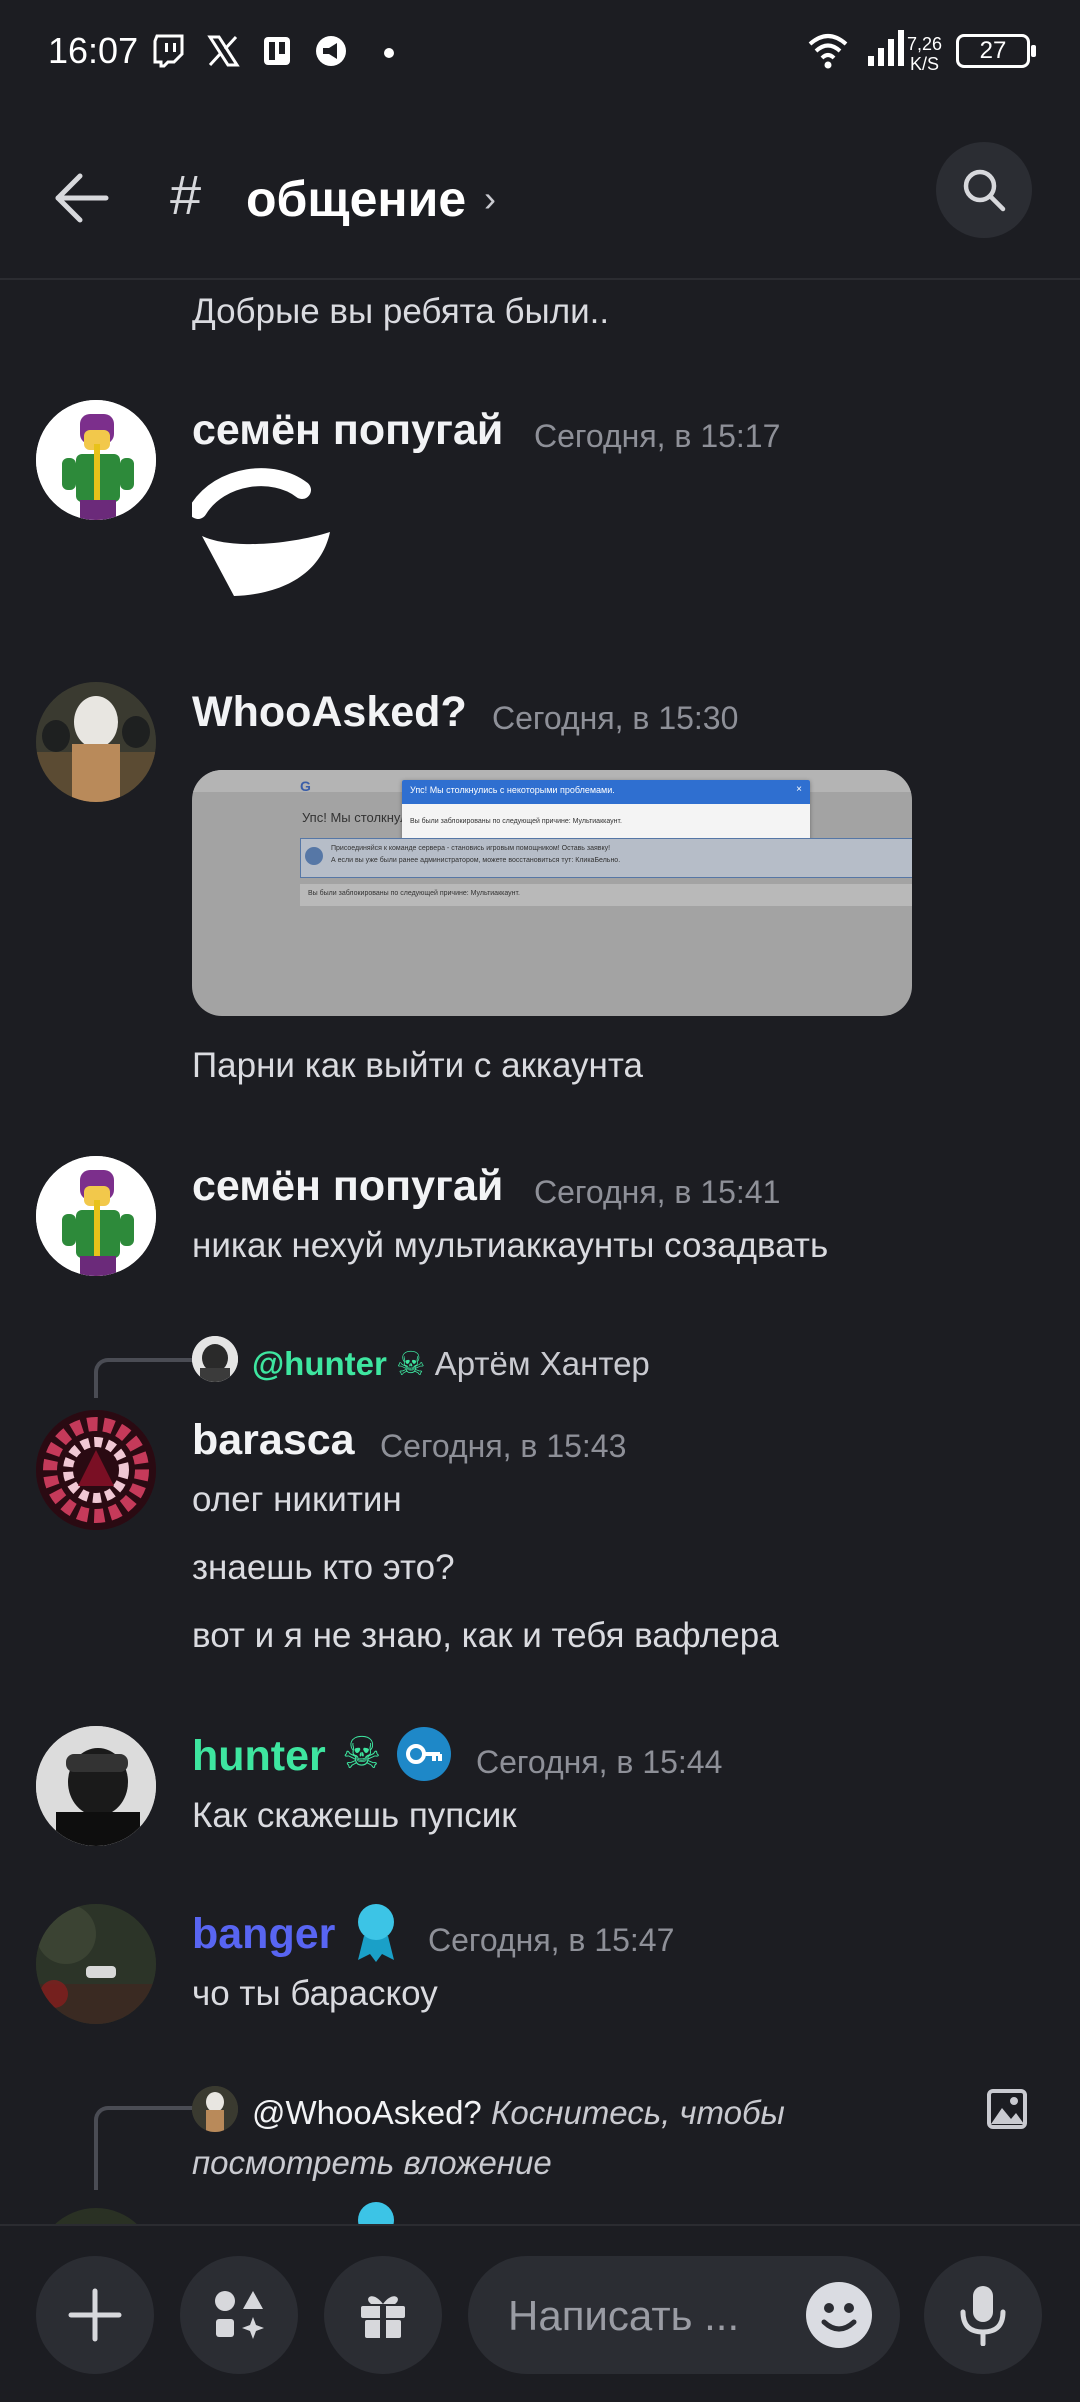 This screenshot has height=2402, width=1080. I want to click on chevron-right-icon: ›, so click(490, 199).